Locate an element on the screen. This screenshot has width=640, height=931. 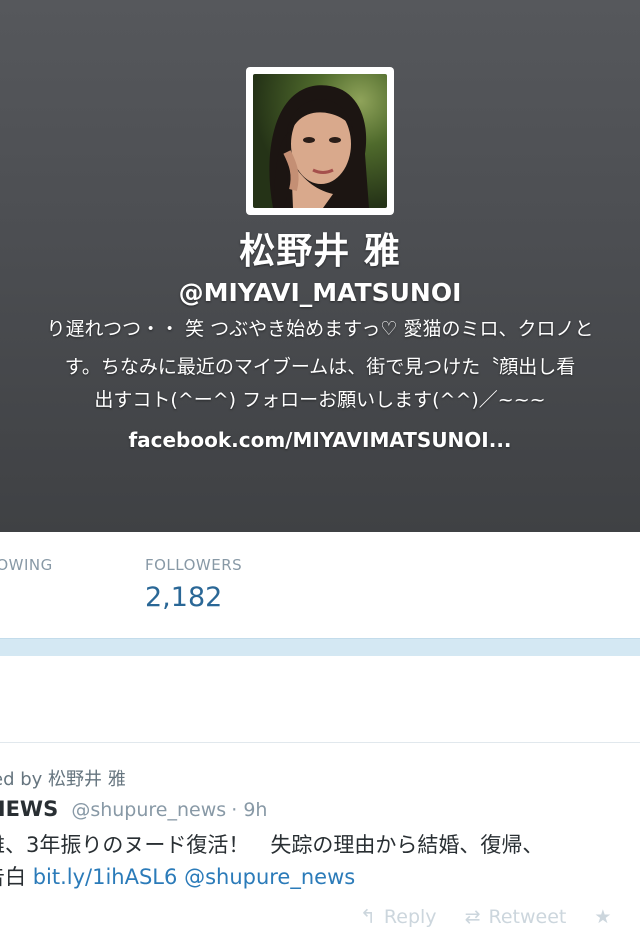
timeline-divider-bar is located at coordinates (320, 647).